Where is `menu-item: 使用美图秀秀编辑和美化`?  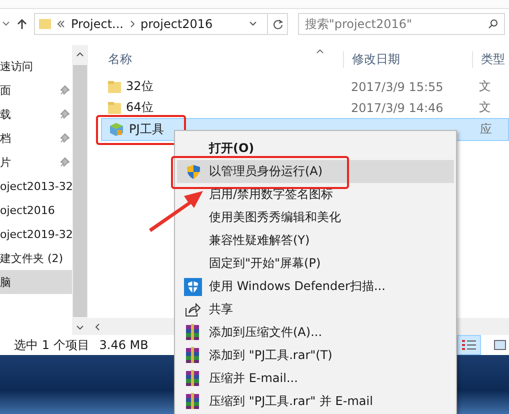
menu-item: 使用美图秀秀编辑和美化 is located at coordinates (315, 217).